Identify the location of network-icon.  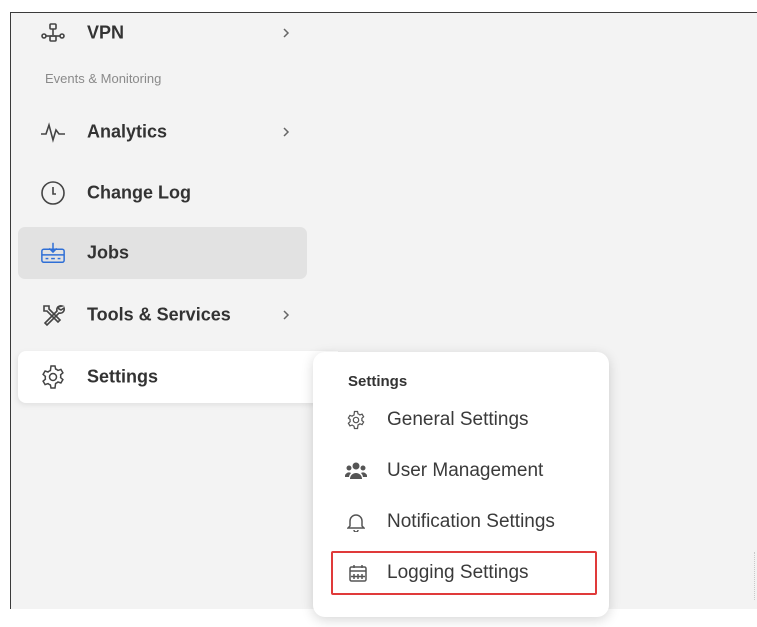
(53, 33).